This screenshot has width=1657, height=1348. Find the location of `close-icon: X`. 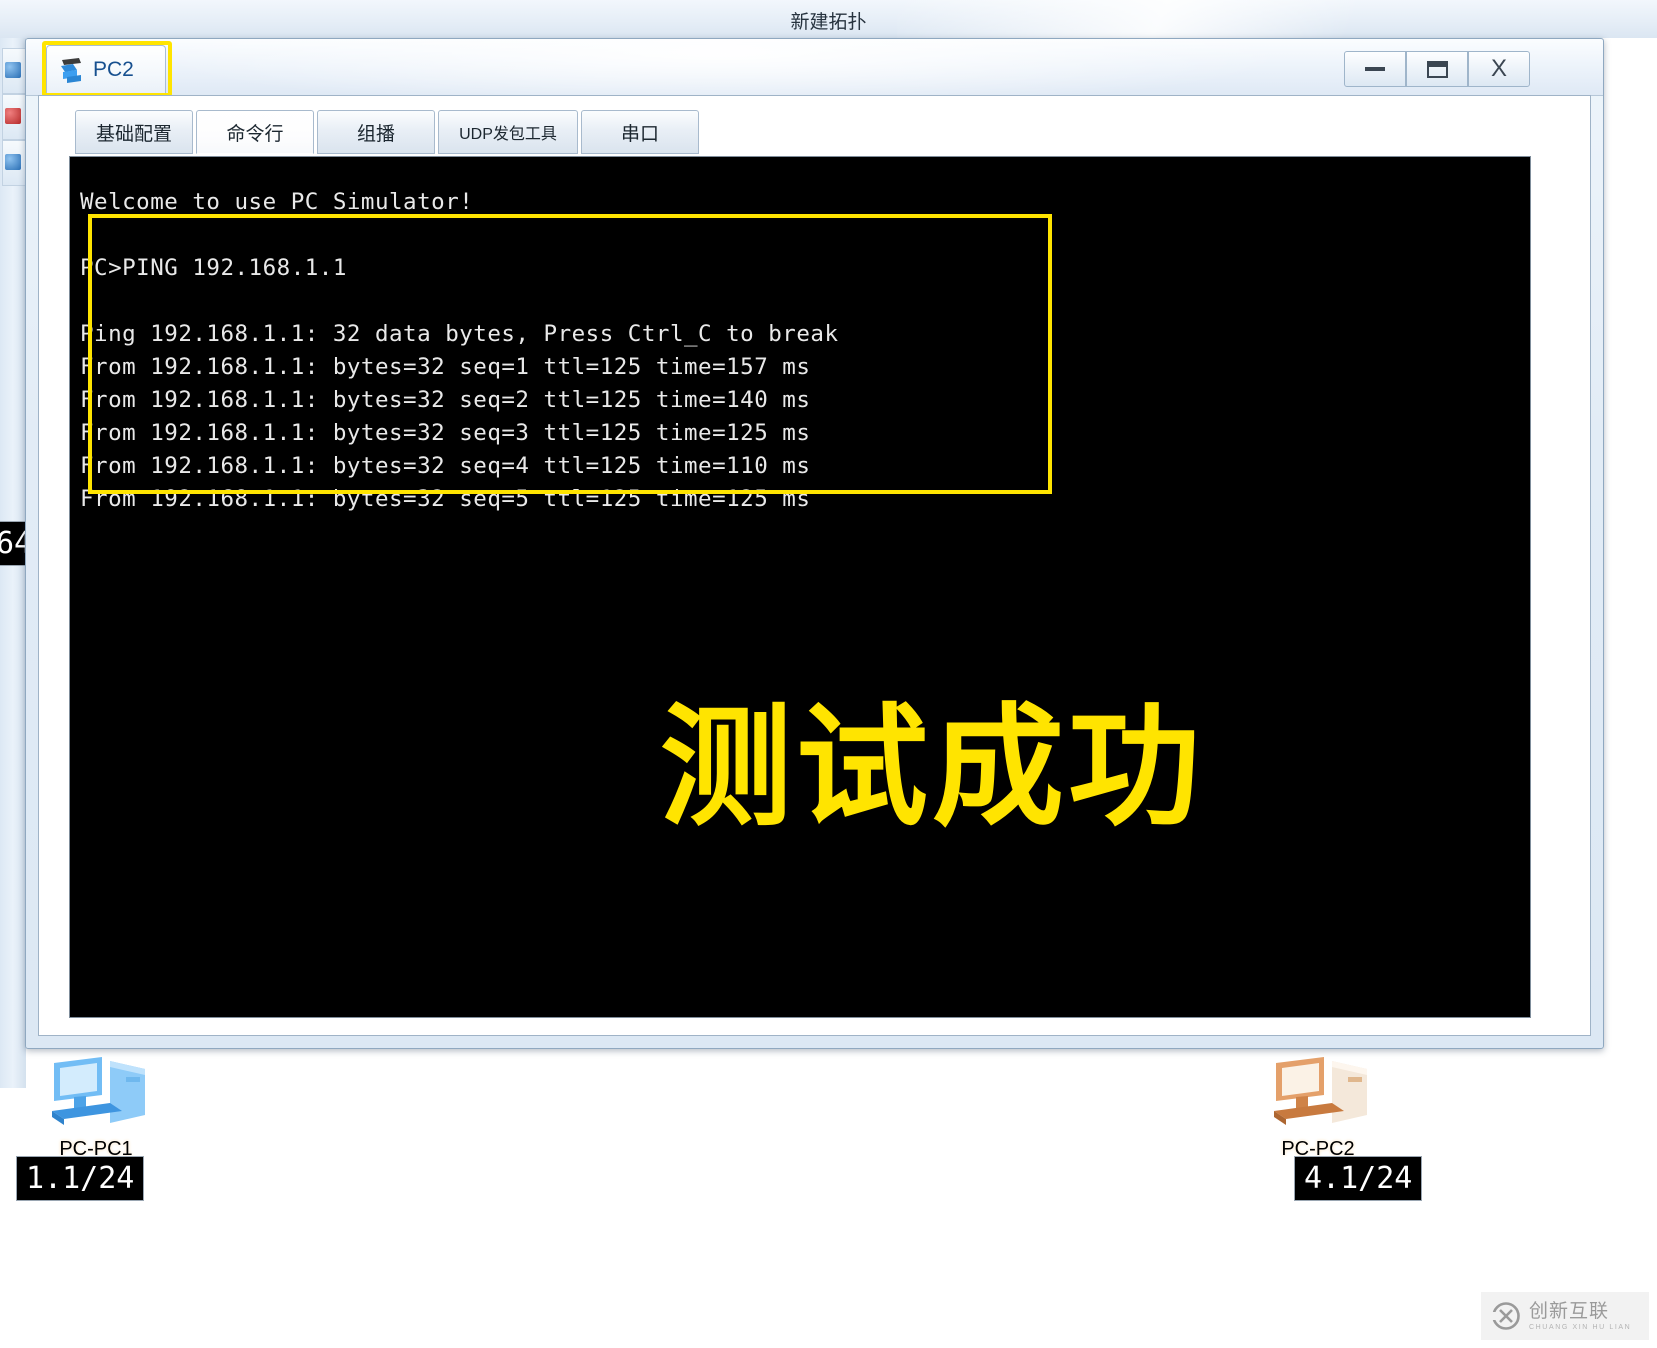

close-icon: X is located at coordinates (1498, 68).